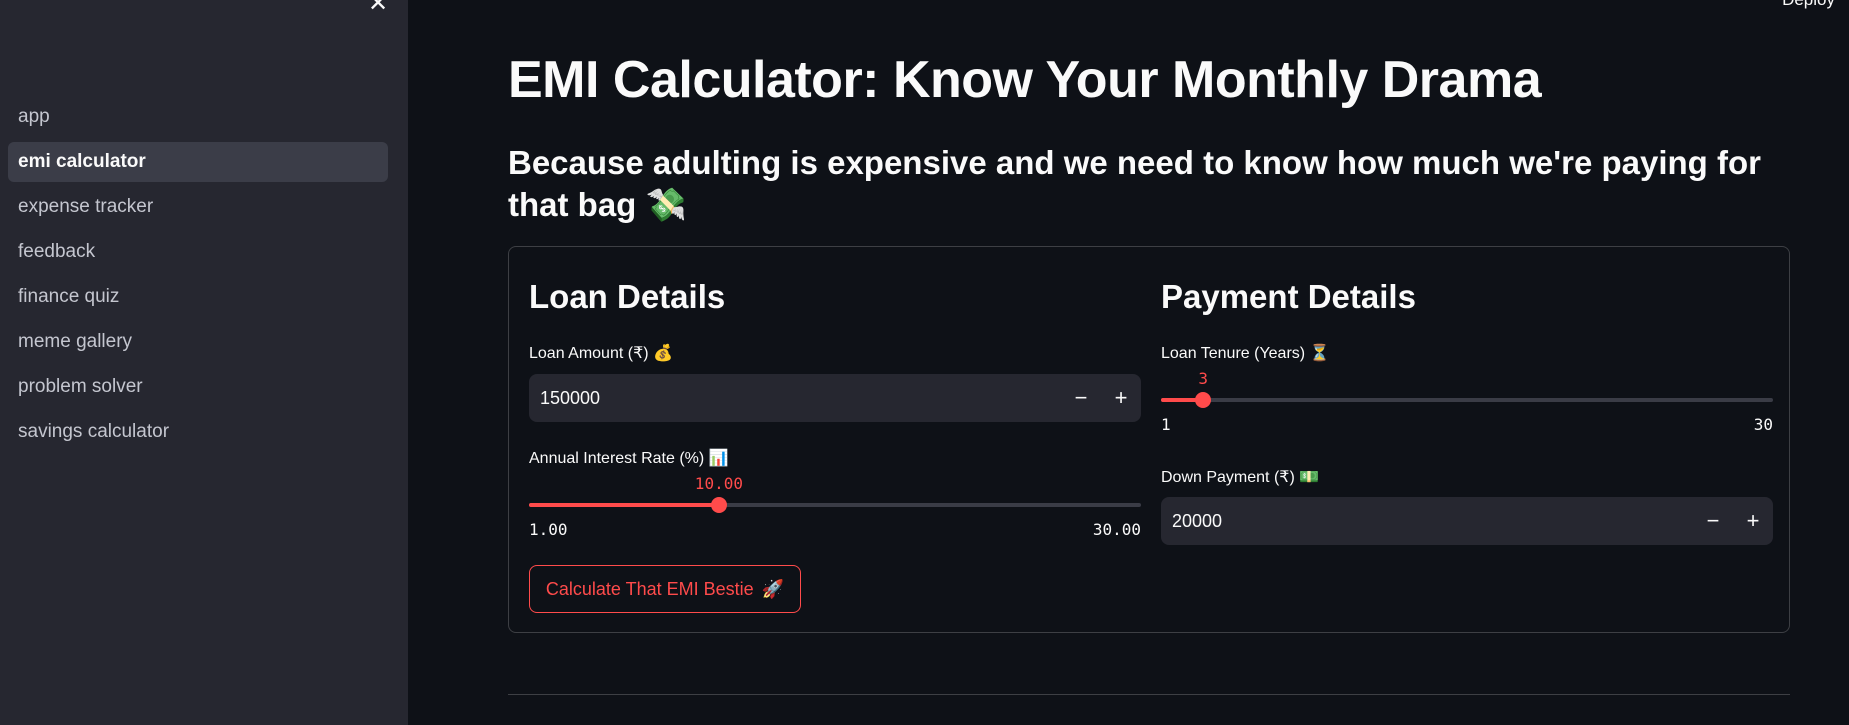 The width and height of the screenshot is (1849, 725). What do you see at coordinates (835, 509) in the screenshot?
I see `interest-rate-slider: 10.00 1.00 30.00` at bounding box center [835, 509].